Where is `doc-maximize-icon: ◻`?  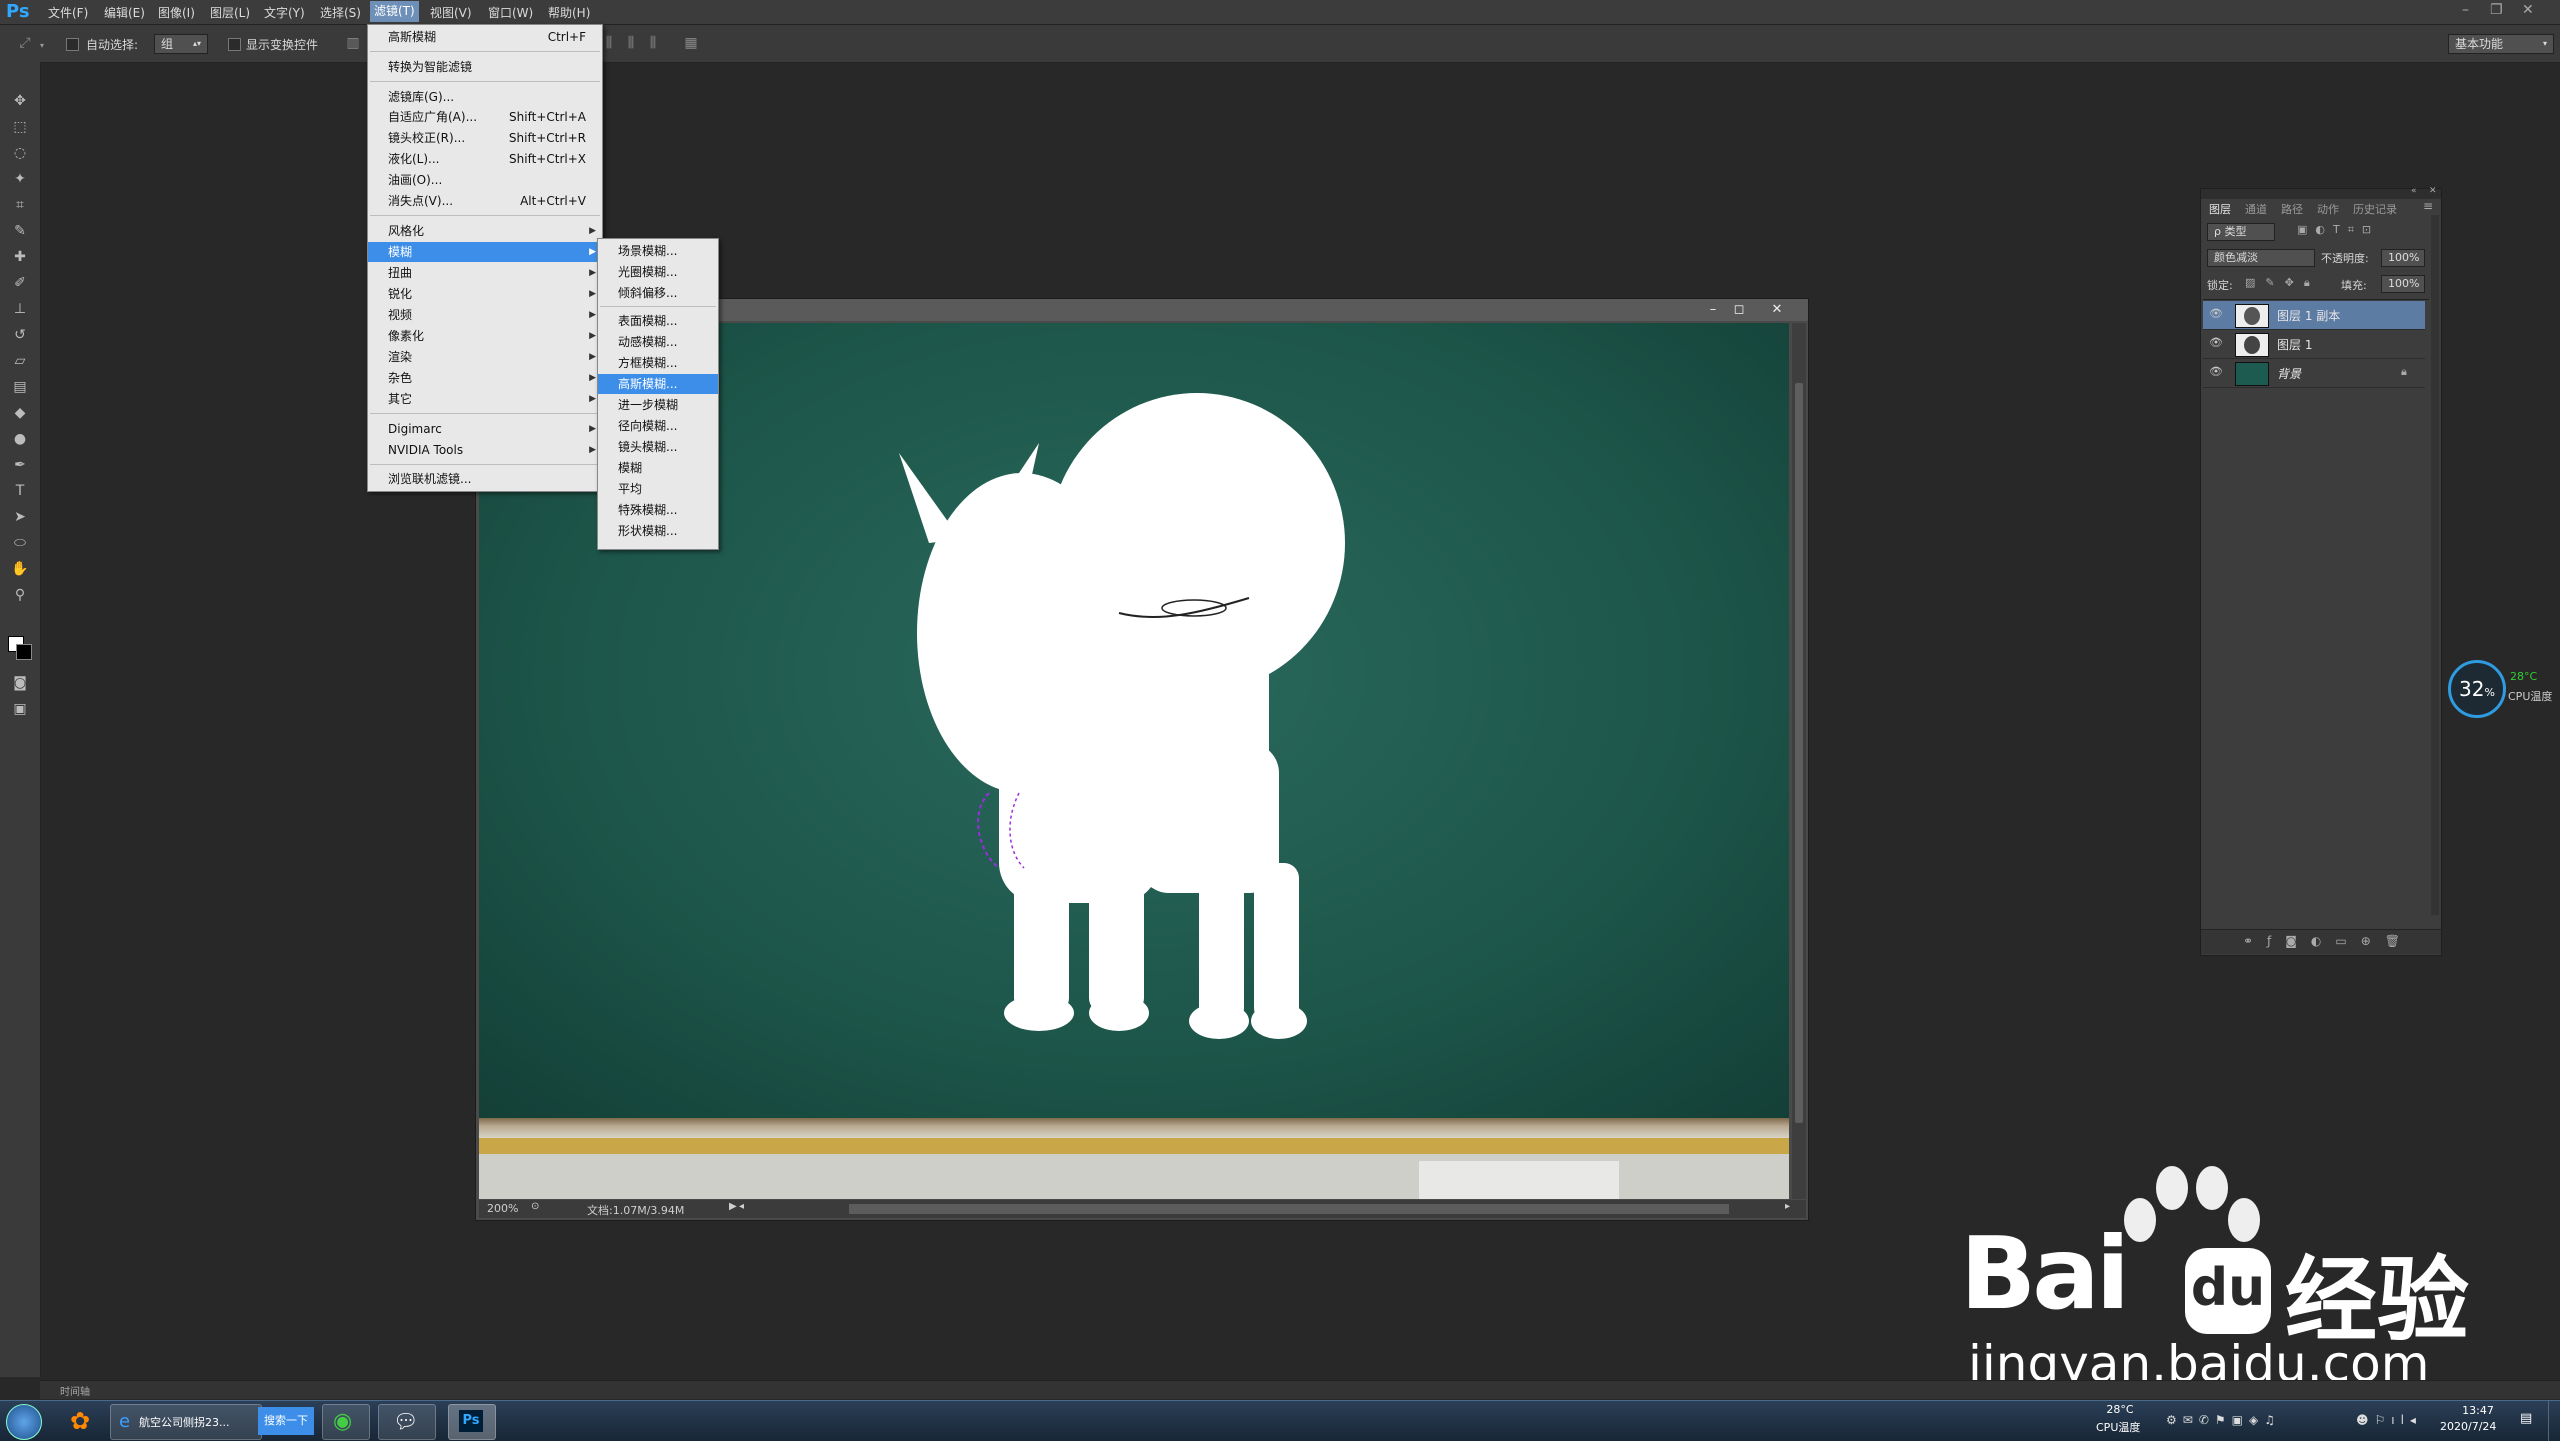 doc-maximize-icon: ◻ is located at coordinates (1739, 310).